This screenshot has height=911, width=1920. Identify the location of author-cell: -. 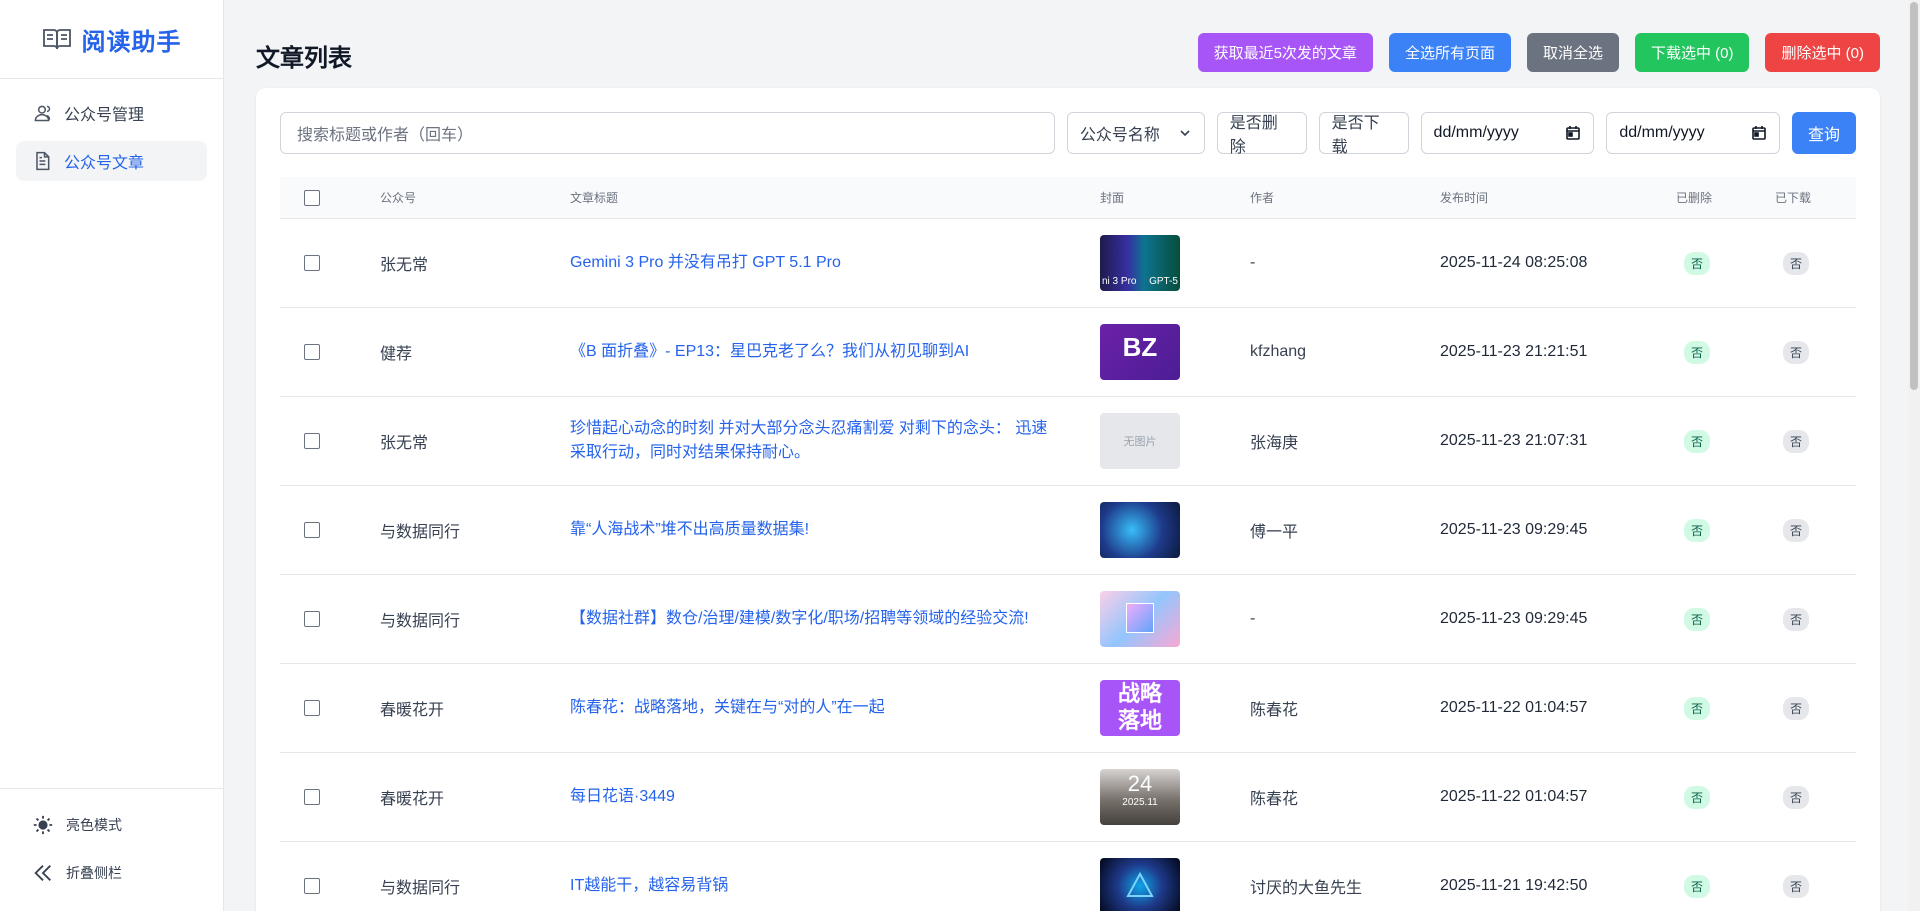
(1253, 262).